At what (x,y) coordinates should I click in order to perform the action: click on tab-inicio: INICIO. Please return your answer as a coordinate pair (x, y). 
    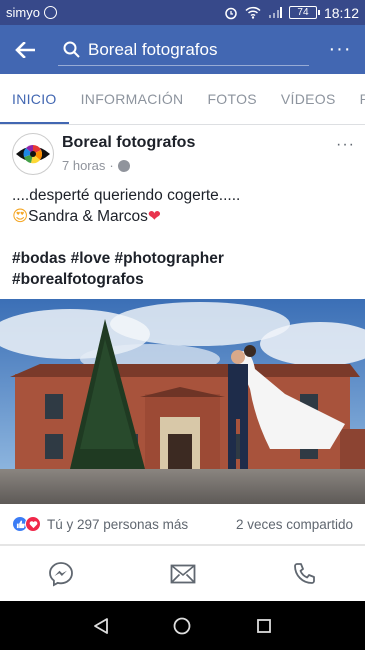
    Looking at the image, I should click on (34, 99).